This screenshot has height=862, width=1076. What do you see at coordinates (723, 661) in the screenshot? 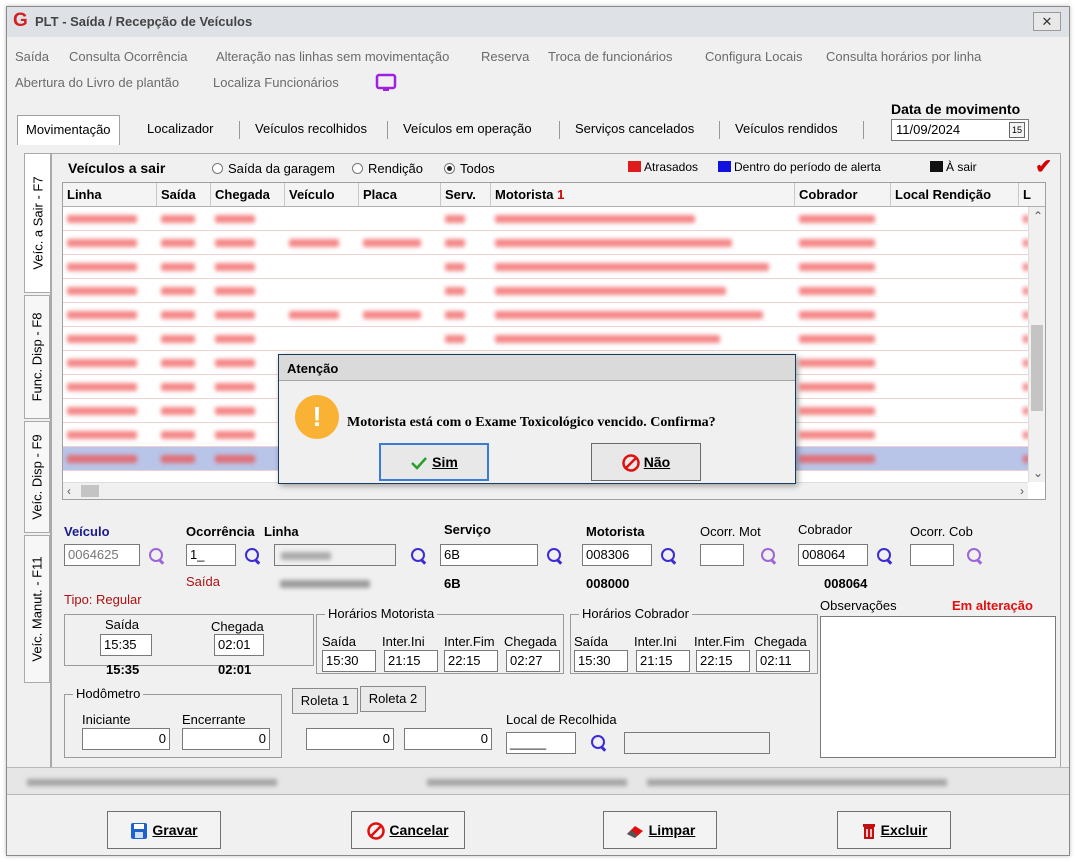
I see `hc-inter-fim-field: 22:15` at bounding box center [723, 661].